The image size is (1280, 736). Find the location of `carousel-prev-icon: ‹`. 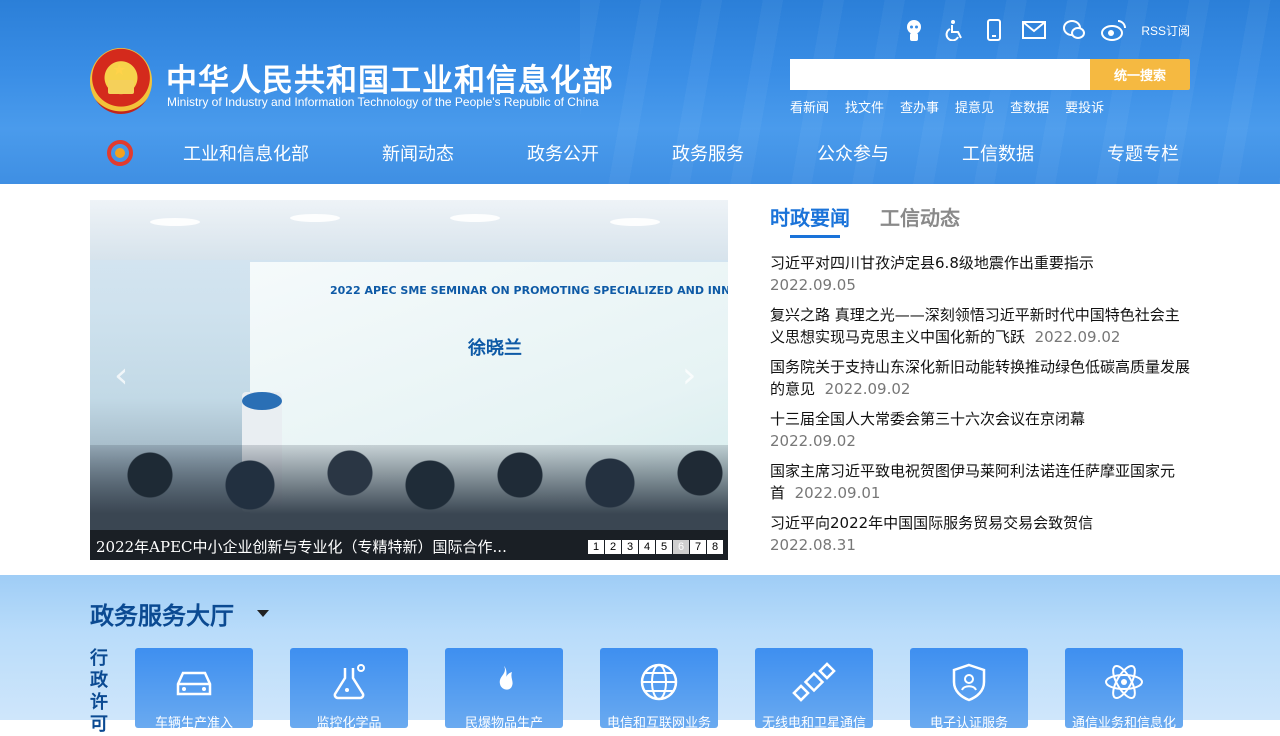

carousel-prev-icon: ‹ is located at coordinates (121, 376).